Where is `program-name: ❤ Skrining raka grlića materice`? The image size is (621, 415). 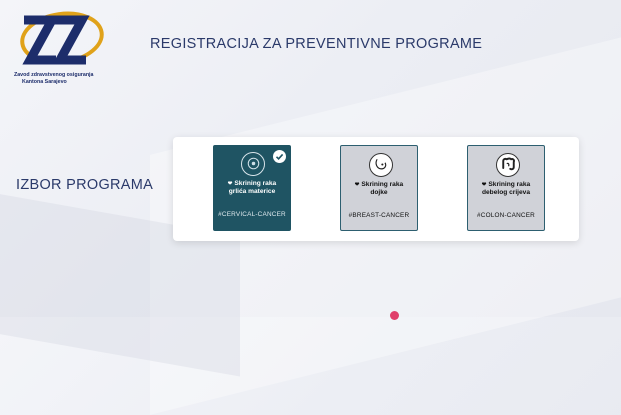 program-name: ❤ Skrining raka grlića materice is located at coordinates (252, 188).